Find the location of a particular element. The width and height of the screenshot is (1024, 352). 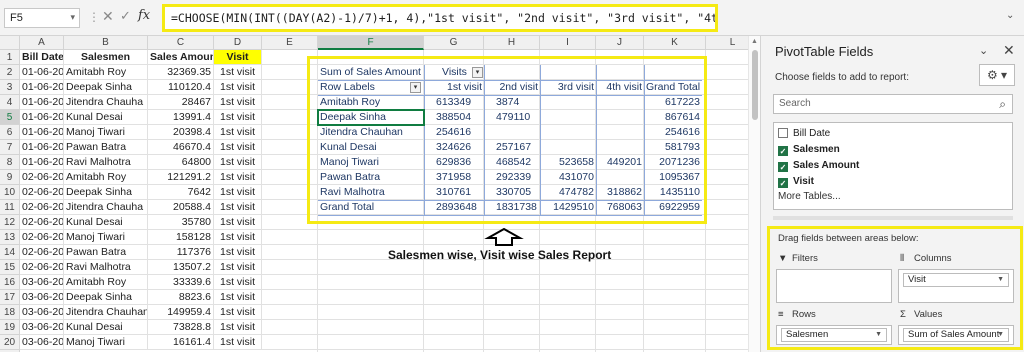

column-header-D: D is located at coordinates (238, 43).